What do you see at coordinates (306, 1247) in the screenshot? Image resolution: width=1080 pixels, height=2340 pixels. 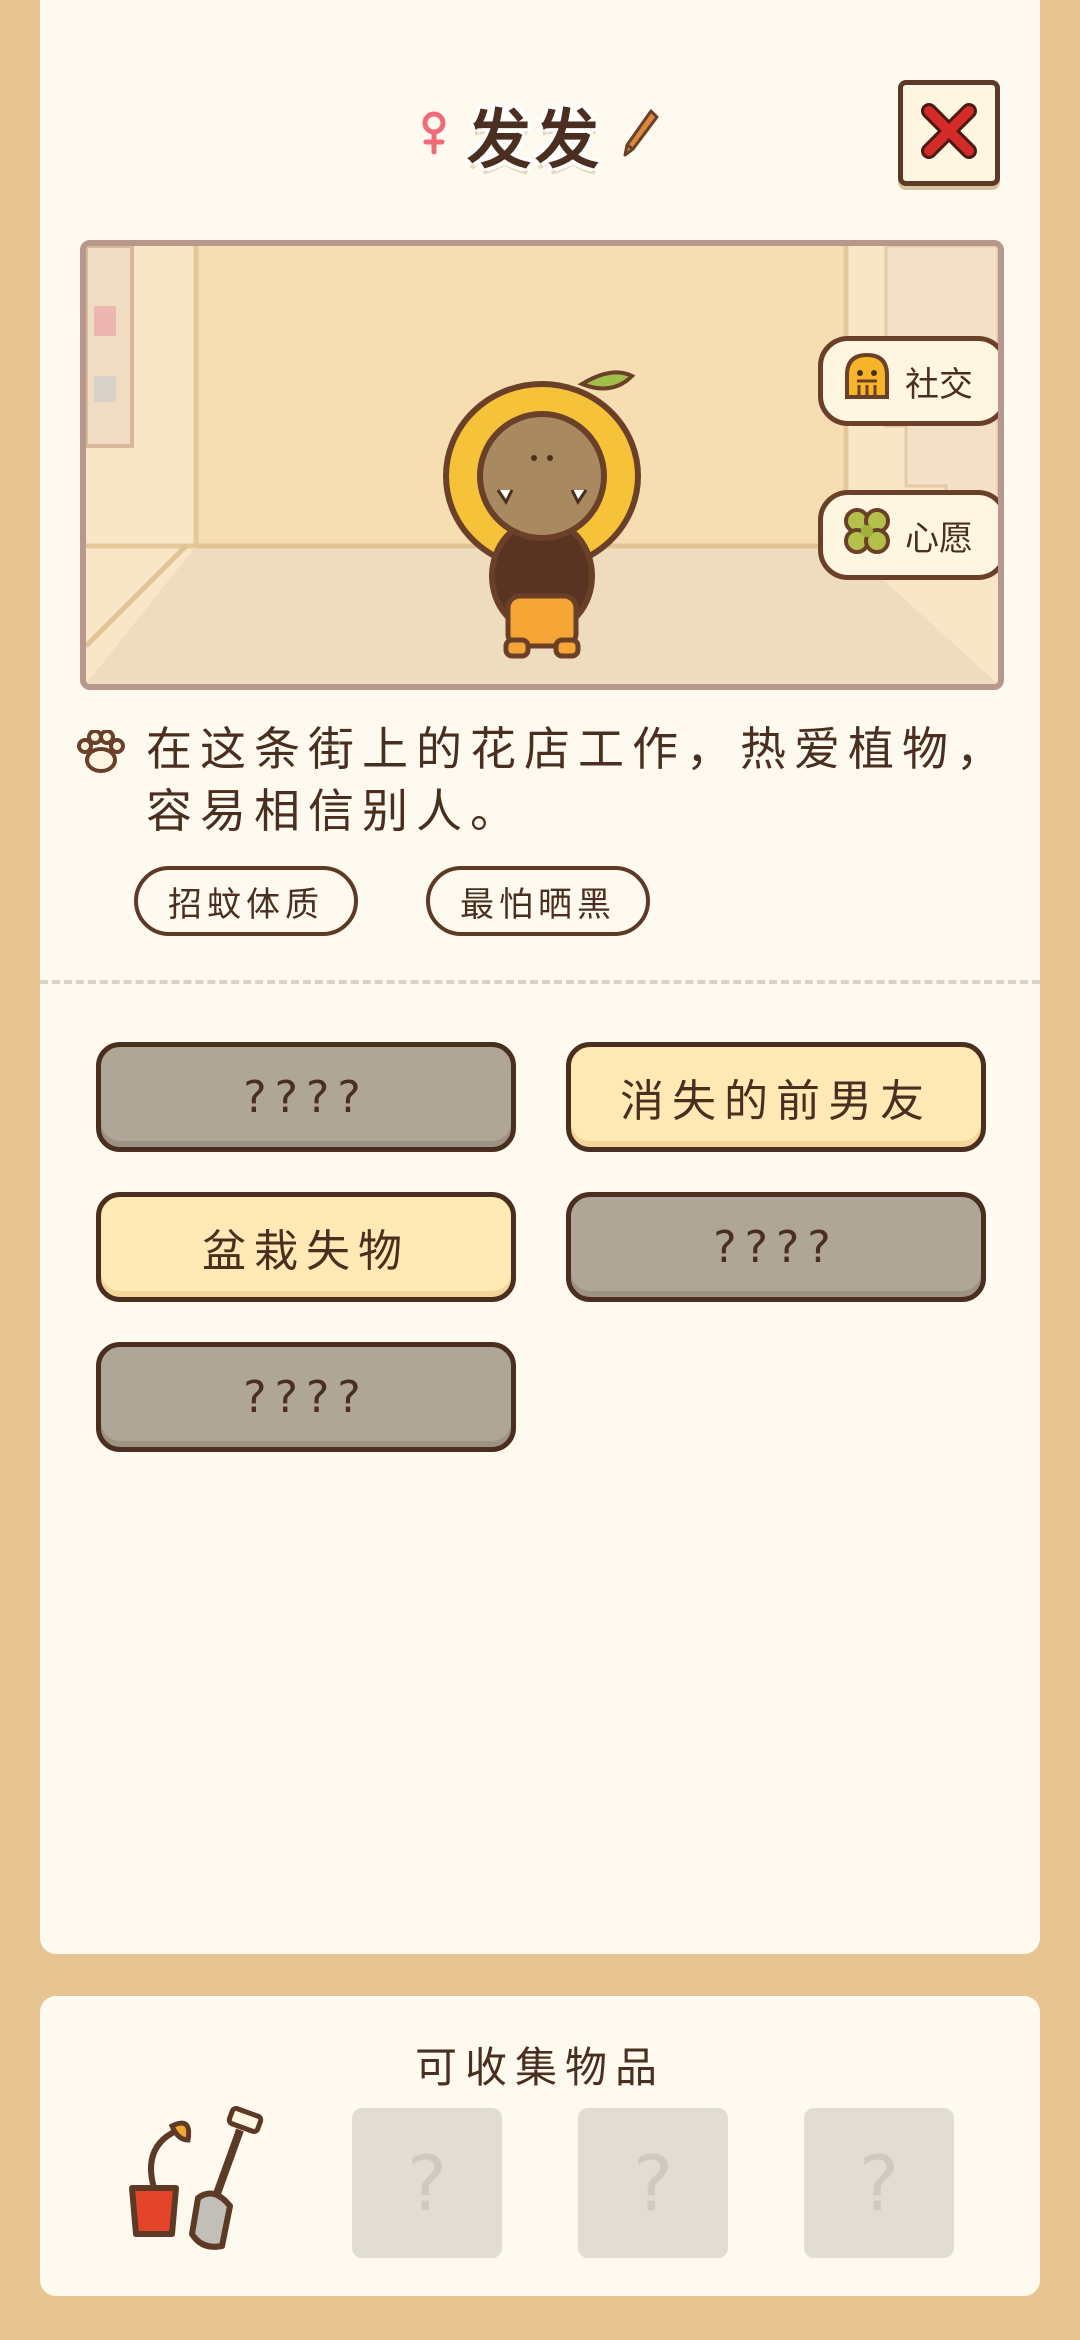 I see `story-bonsai-lost-item: 盆栽失物` at bounding box center [306, 1247].